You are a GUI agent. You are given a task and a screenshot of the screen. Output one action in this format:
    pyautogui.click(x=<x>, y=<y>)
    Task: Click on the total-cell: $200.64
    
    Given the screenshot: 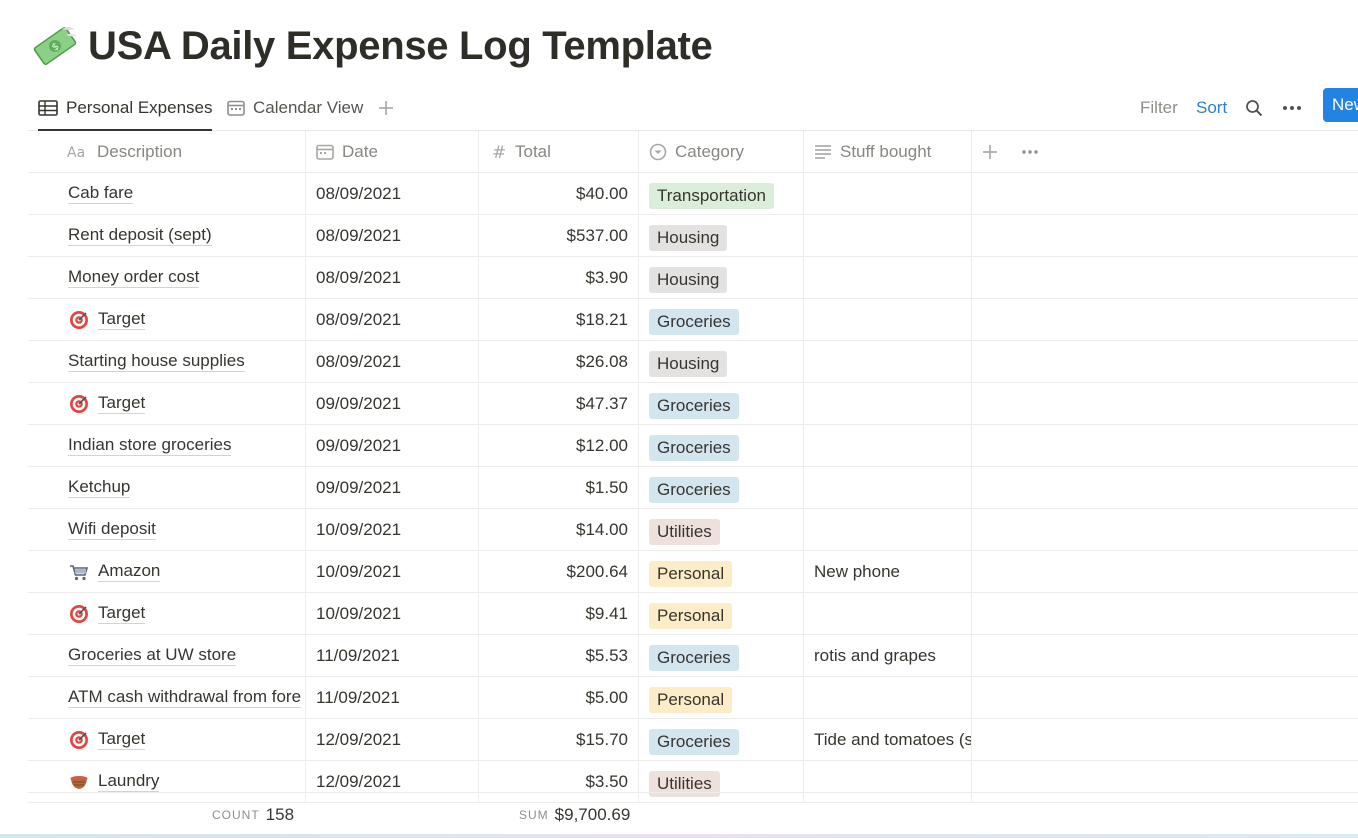 What is the action you would take?
    pyautogui.click(x=559, y=571)
    